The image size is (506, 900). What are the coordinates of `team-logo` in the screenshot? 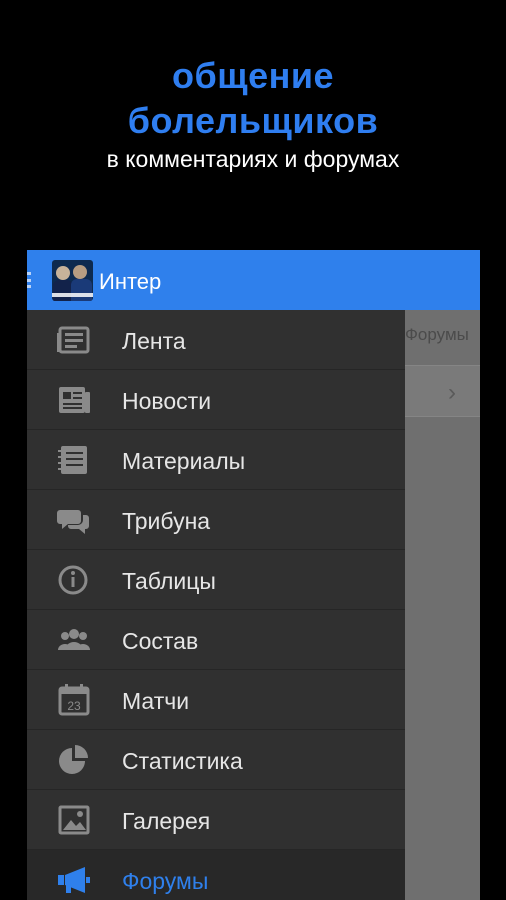 It's located at (72, 280).